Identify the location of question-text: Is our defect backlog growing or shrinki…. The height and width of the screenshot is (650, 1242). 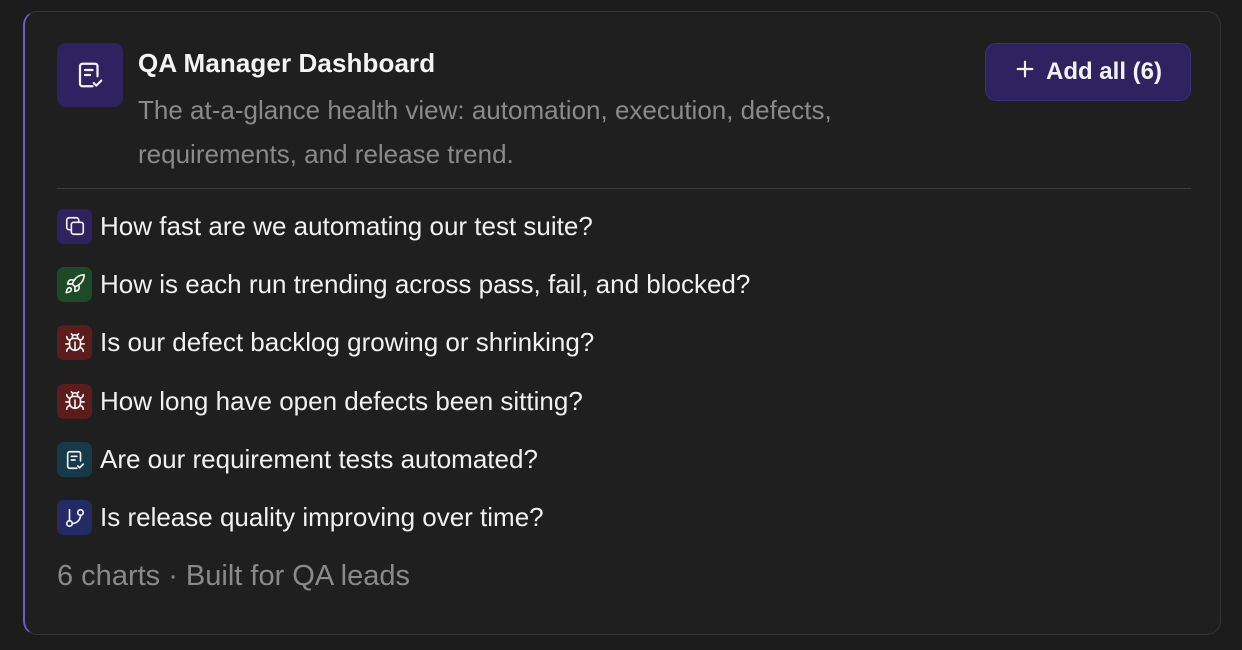
(347, 342).